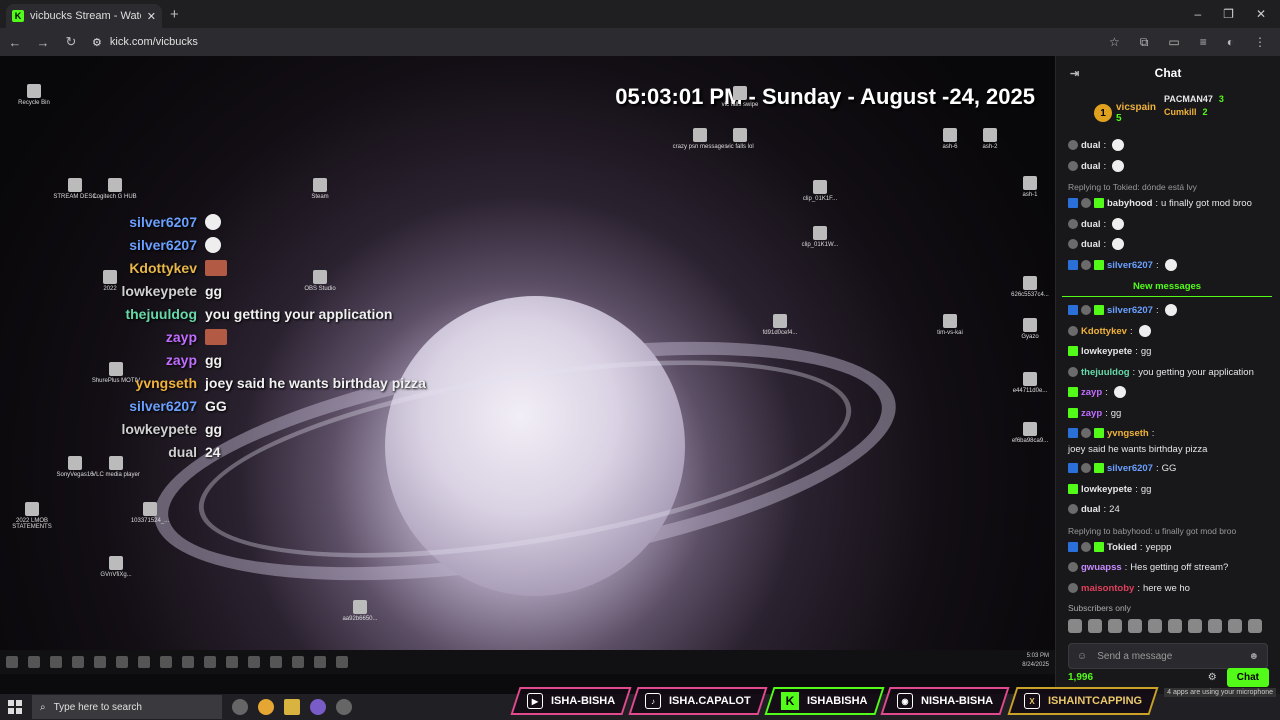  I want to click on minimize-button: –, so click(1197, 14).